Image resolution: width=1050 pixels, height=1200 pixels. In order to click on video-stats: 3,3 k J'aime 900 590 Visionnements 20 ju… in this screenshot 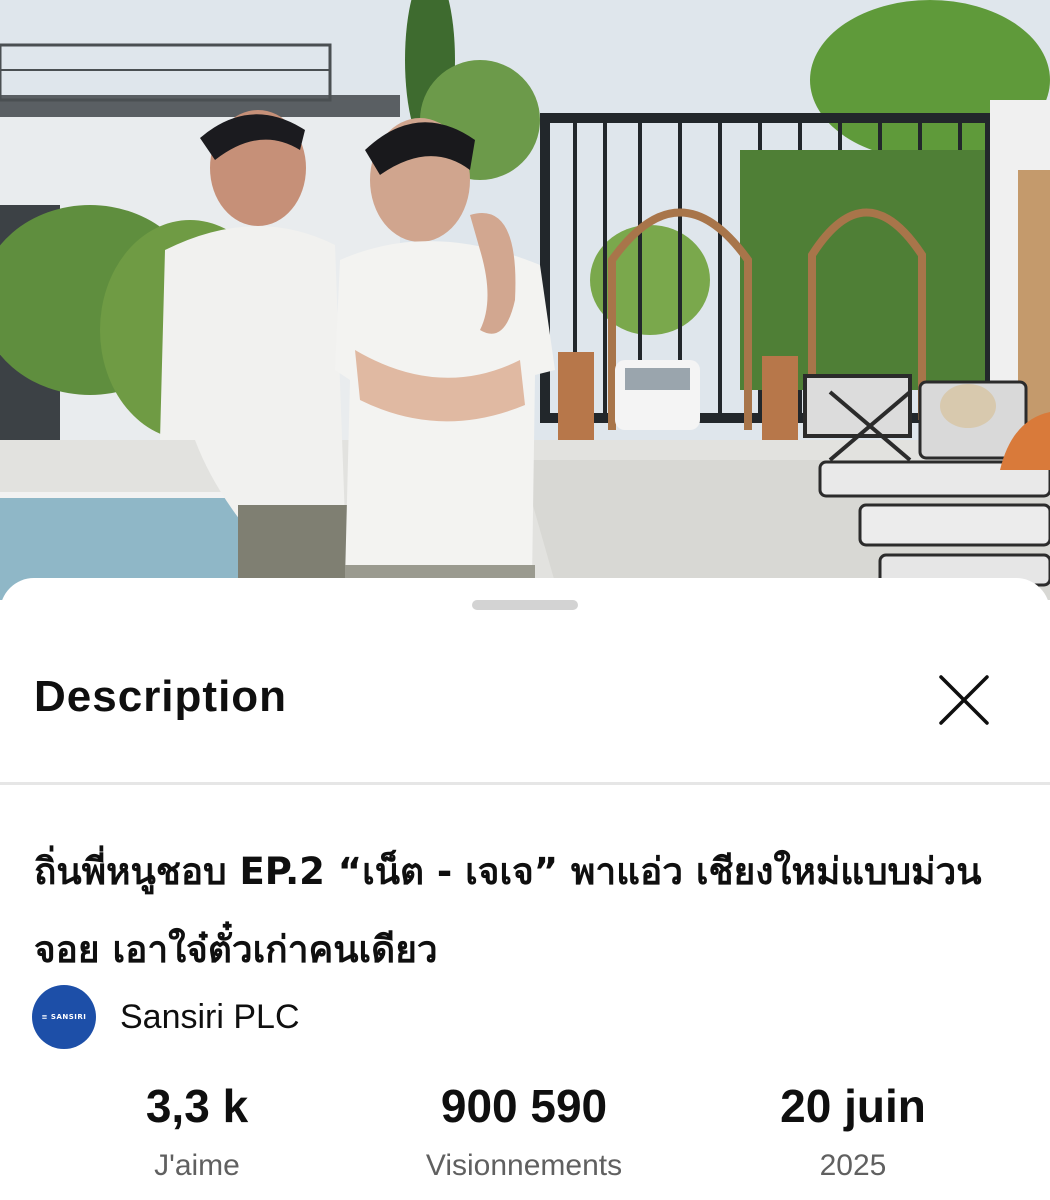, I will do `click(525, 1136)`.